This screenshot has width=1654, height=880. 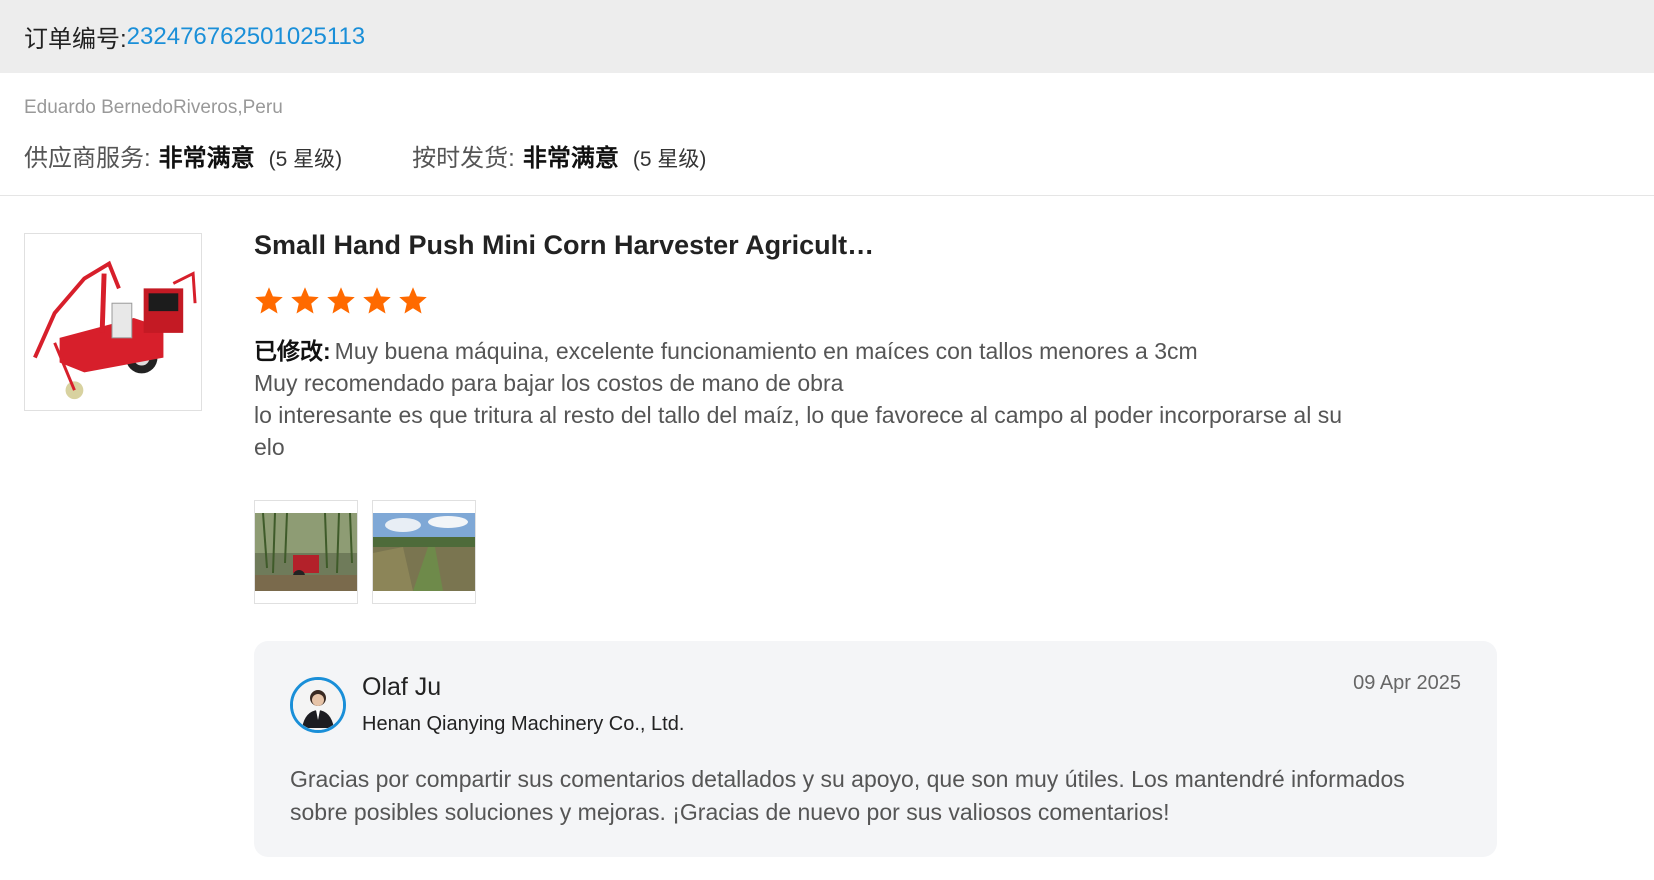 What do you see at coordinates (402, 687) in the screenshot?
I see `reply-author-name: Olaf Ju` at bounding box center [402, 687].